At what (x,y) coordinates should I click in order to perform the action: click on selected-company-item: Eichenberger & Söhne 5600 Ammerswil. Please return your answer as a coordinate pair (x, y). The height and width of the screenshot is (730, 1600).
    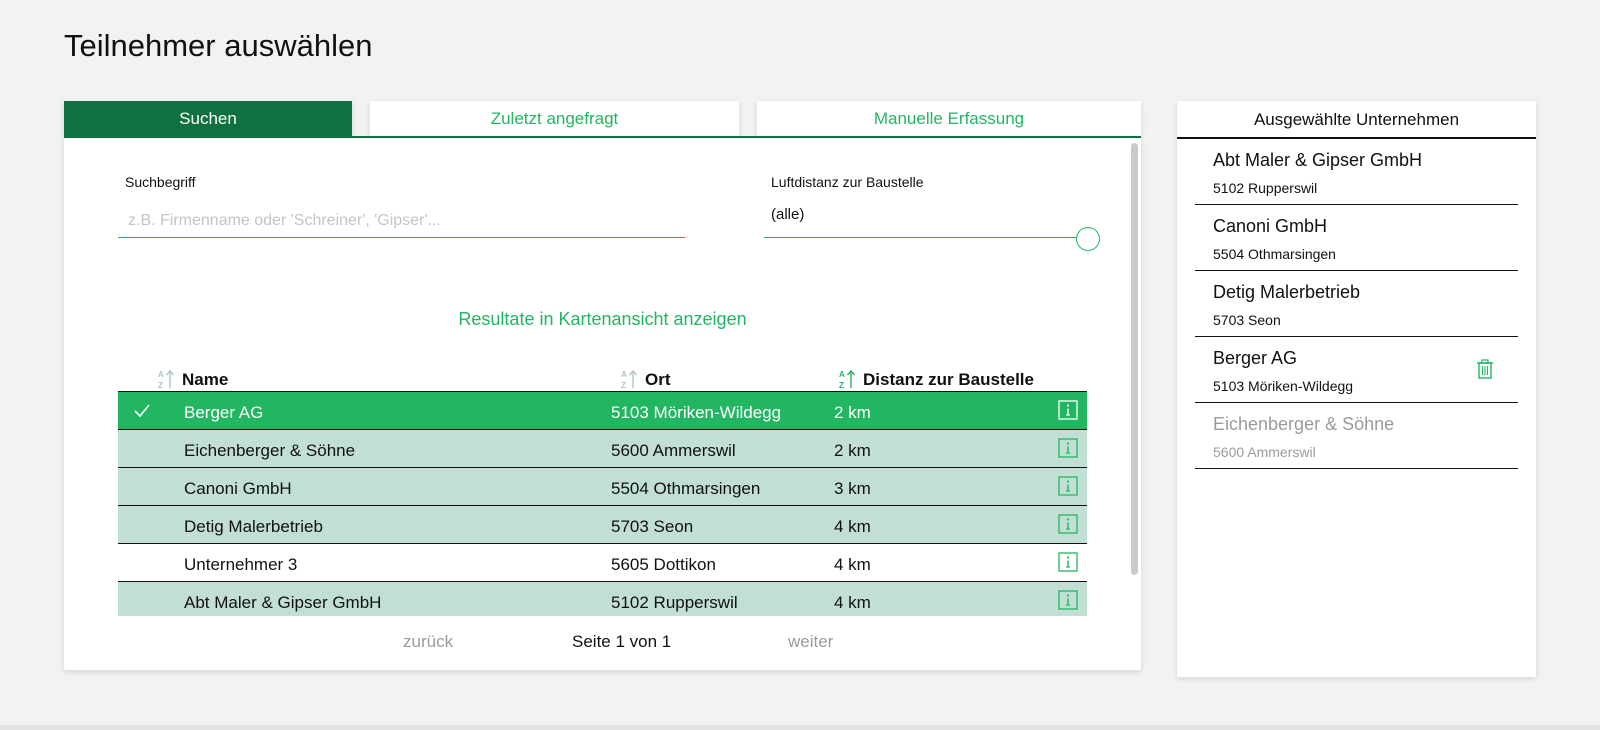
    Looking at the image, I should click on (1356, 436).